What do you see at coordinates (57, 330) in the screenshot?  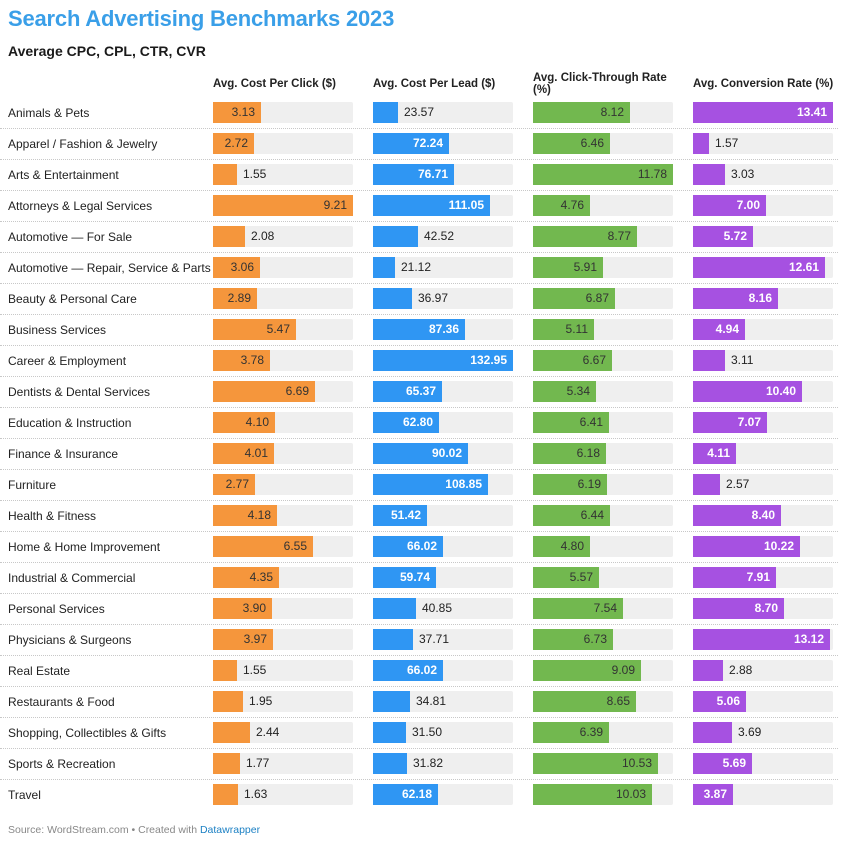 I see `row-label: Business Services` at bounding box center [57, 330].